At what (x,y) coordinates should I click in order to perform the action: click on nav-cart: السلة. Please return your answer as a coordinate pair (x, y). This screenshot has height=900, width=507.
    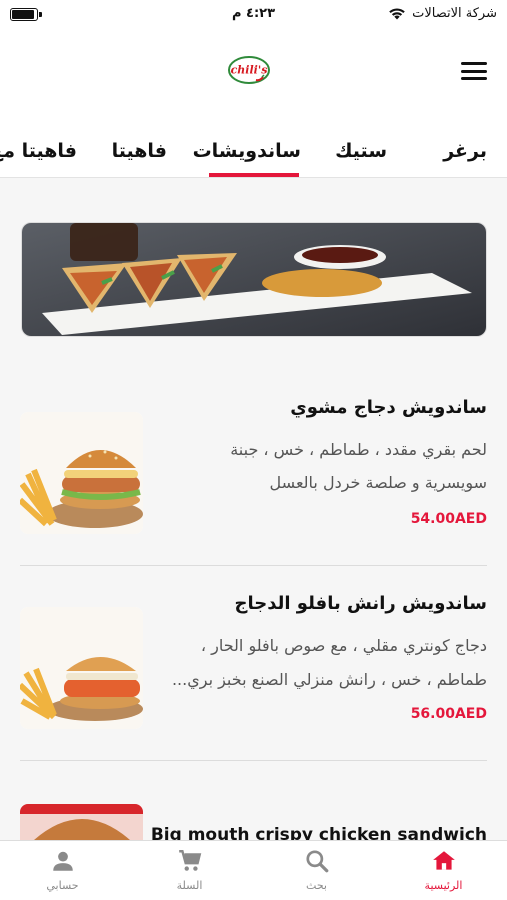
    Looking at the image, I should click on (189, 870).